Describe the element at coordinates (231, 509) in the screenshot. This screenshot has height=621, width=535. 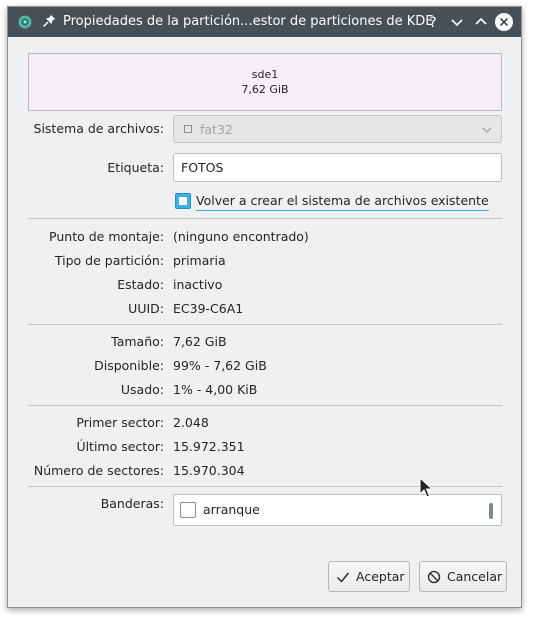
I see `flag-boot-label: arranque` at that location.